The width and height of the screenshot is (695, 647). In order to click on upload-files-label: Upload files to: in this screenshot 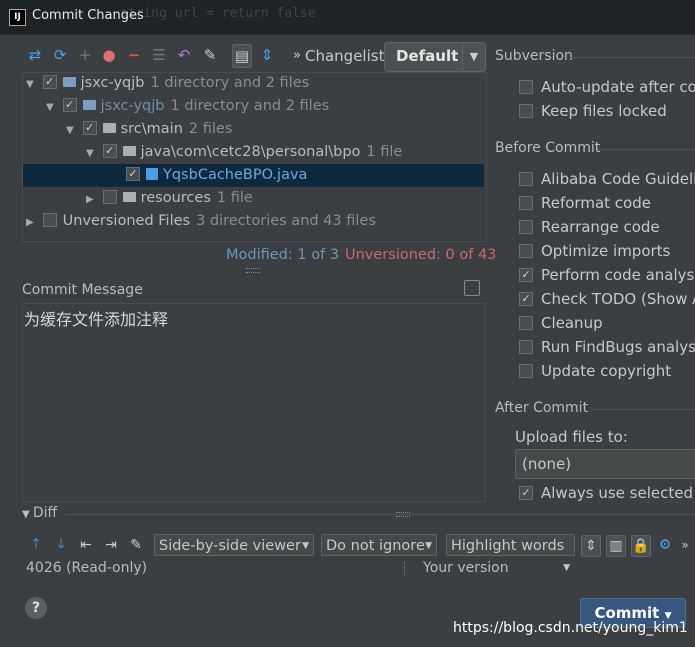, I will do `click(571, 437)`.